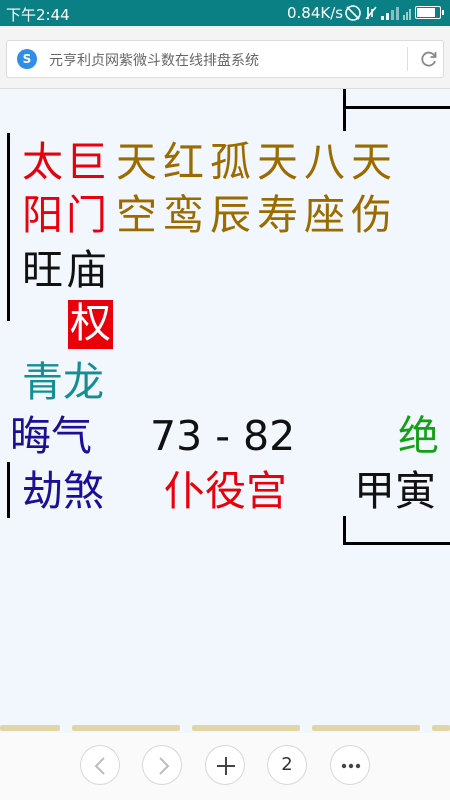 This screenshot has height=800, width=450. I want to click on new-tab-button, so click(225, 765).